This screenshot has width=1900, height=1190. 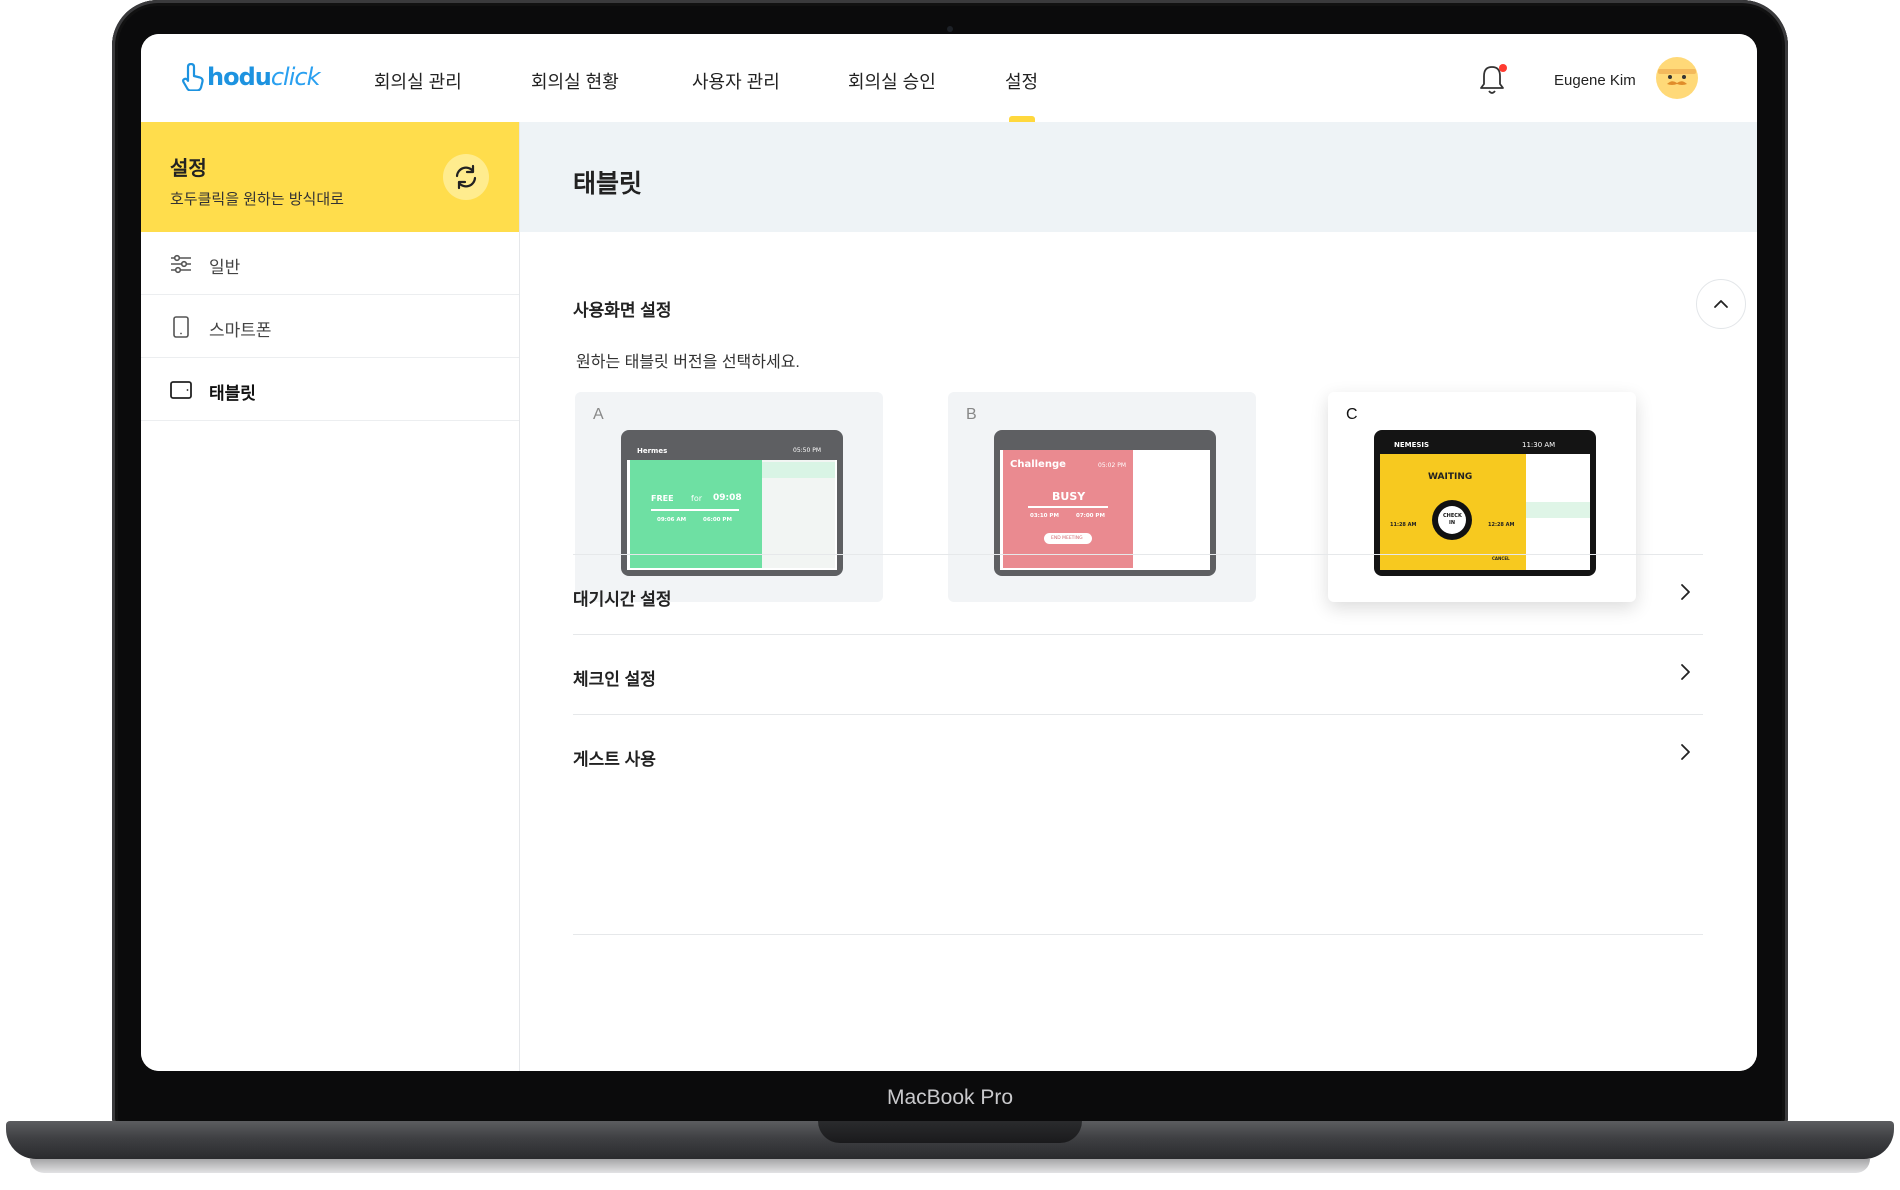 I want to click on device-brand: MacBook Pro, so click(x=950, y=1097).